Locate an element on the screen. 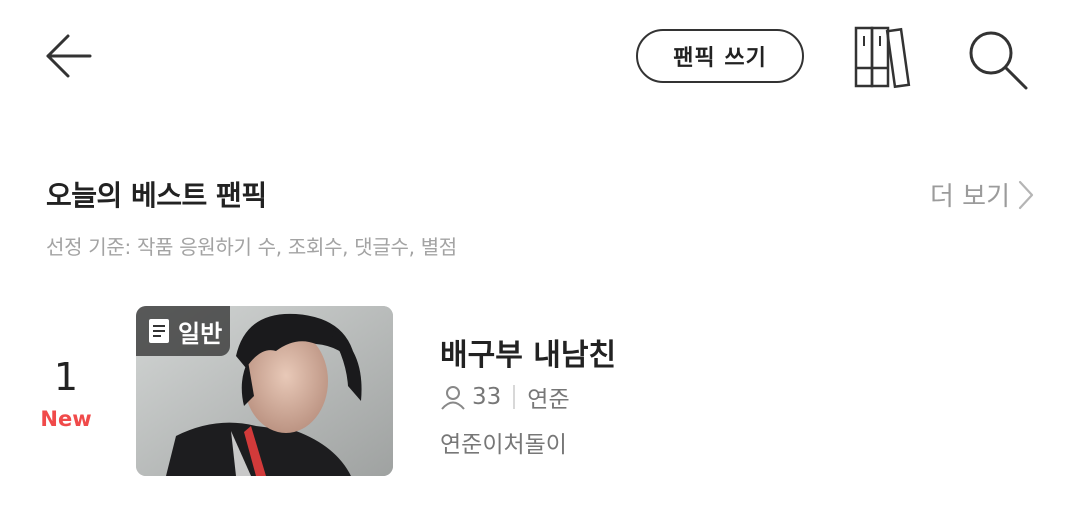  author-name: 연준이처돌이 is located at coordinates (503, 442).